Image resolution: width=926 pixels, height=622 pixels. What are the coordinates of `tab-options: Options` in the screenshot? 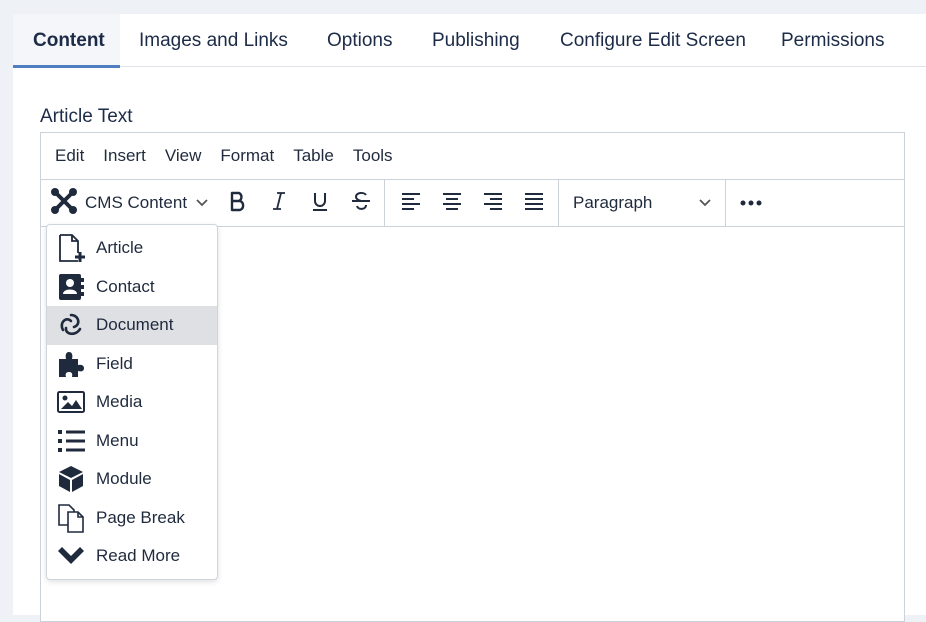 It's located at (360, 40).